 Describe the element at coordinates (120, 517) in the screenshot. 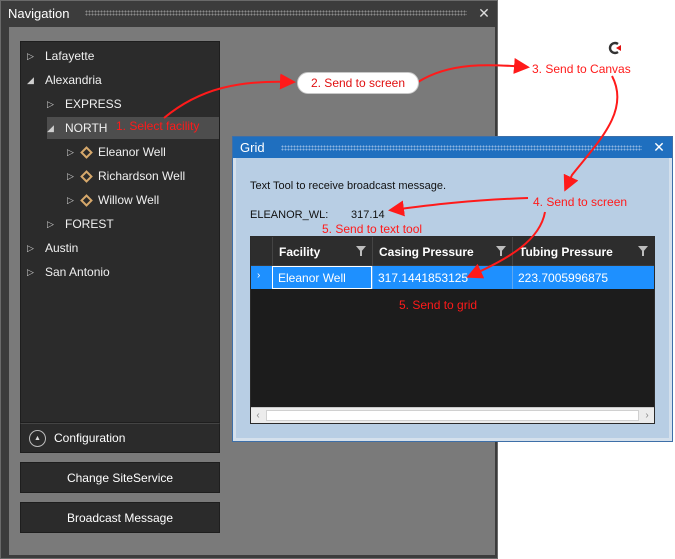

I see `broadcast-message-button: Broadcast Message` at that location.